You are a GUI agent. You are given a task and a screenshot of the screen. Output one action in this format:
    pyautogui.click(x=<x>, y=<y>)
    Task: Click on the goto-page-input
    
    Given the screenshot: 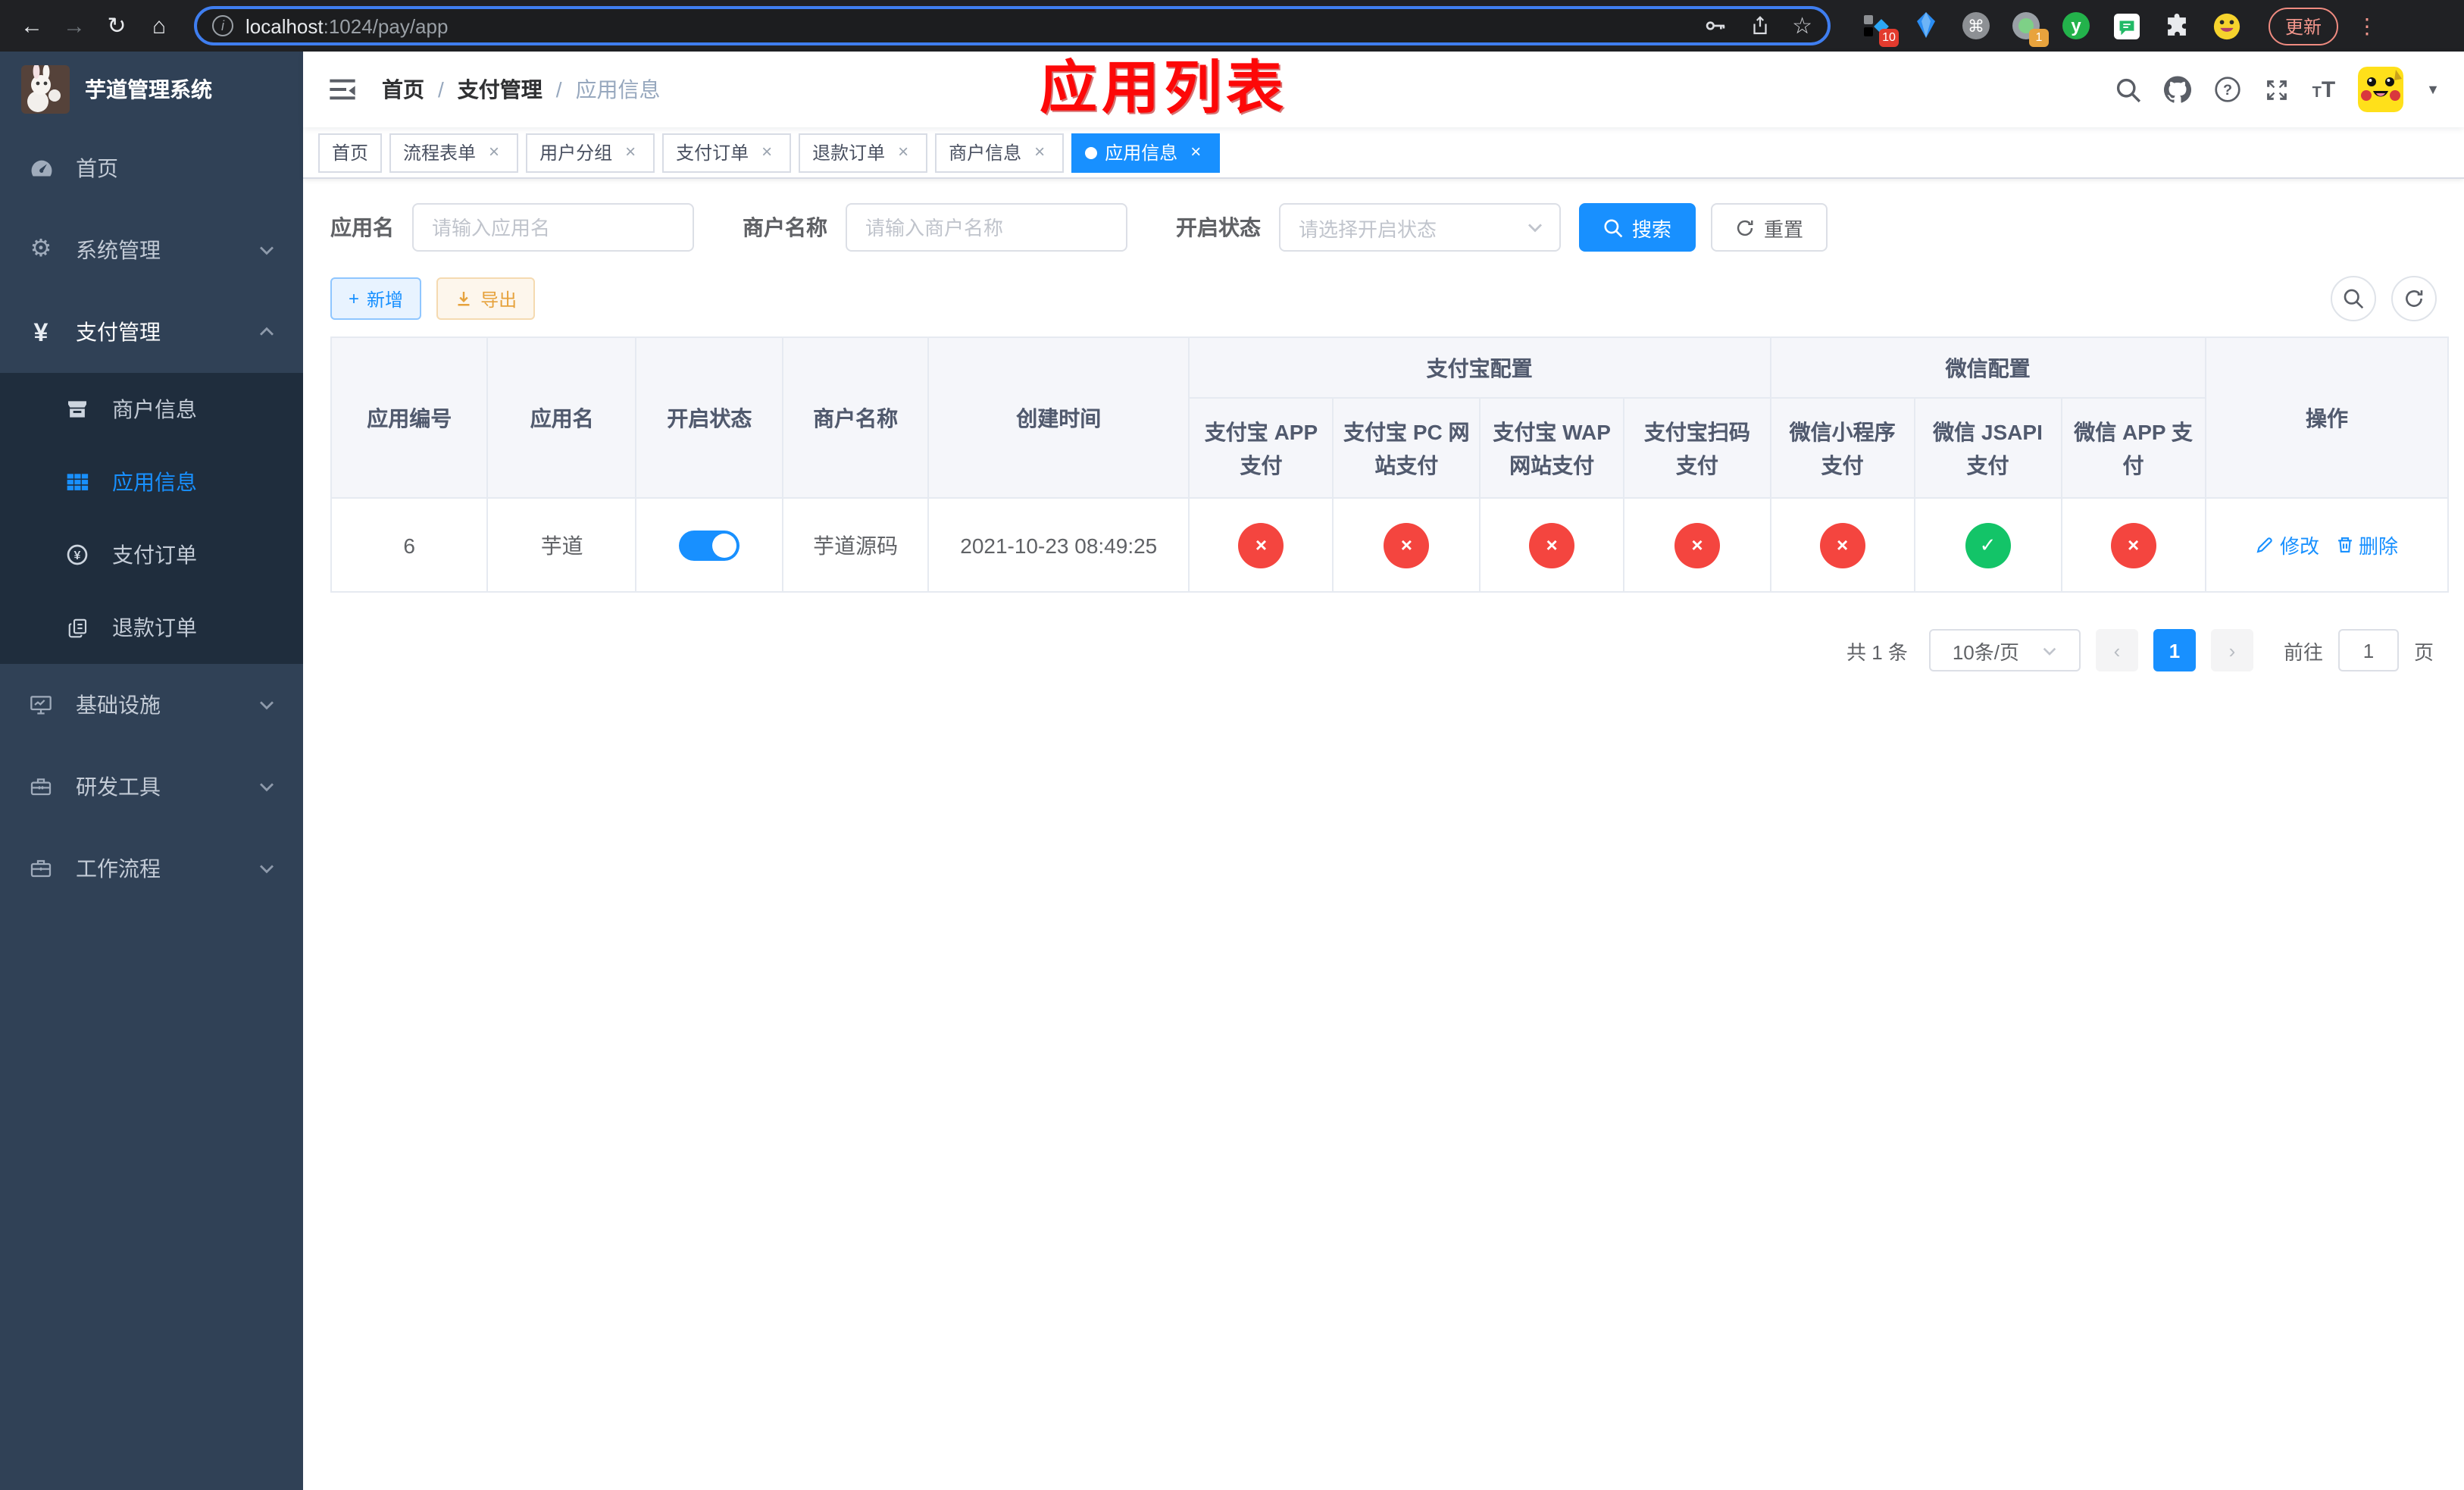 What is the action you would take?
    pyautogui.click(x=2368, y=650)
    